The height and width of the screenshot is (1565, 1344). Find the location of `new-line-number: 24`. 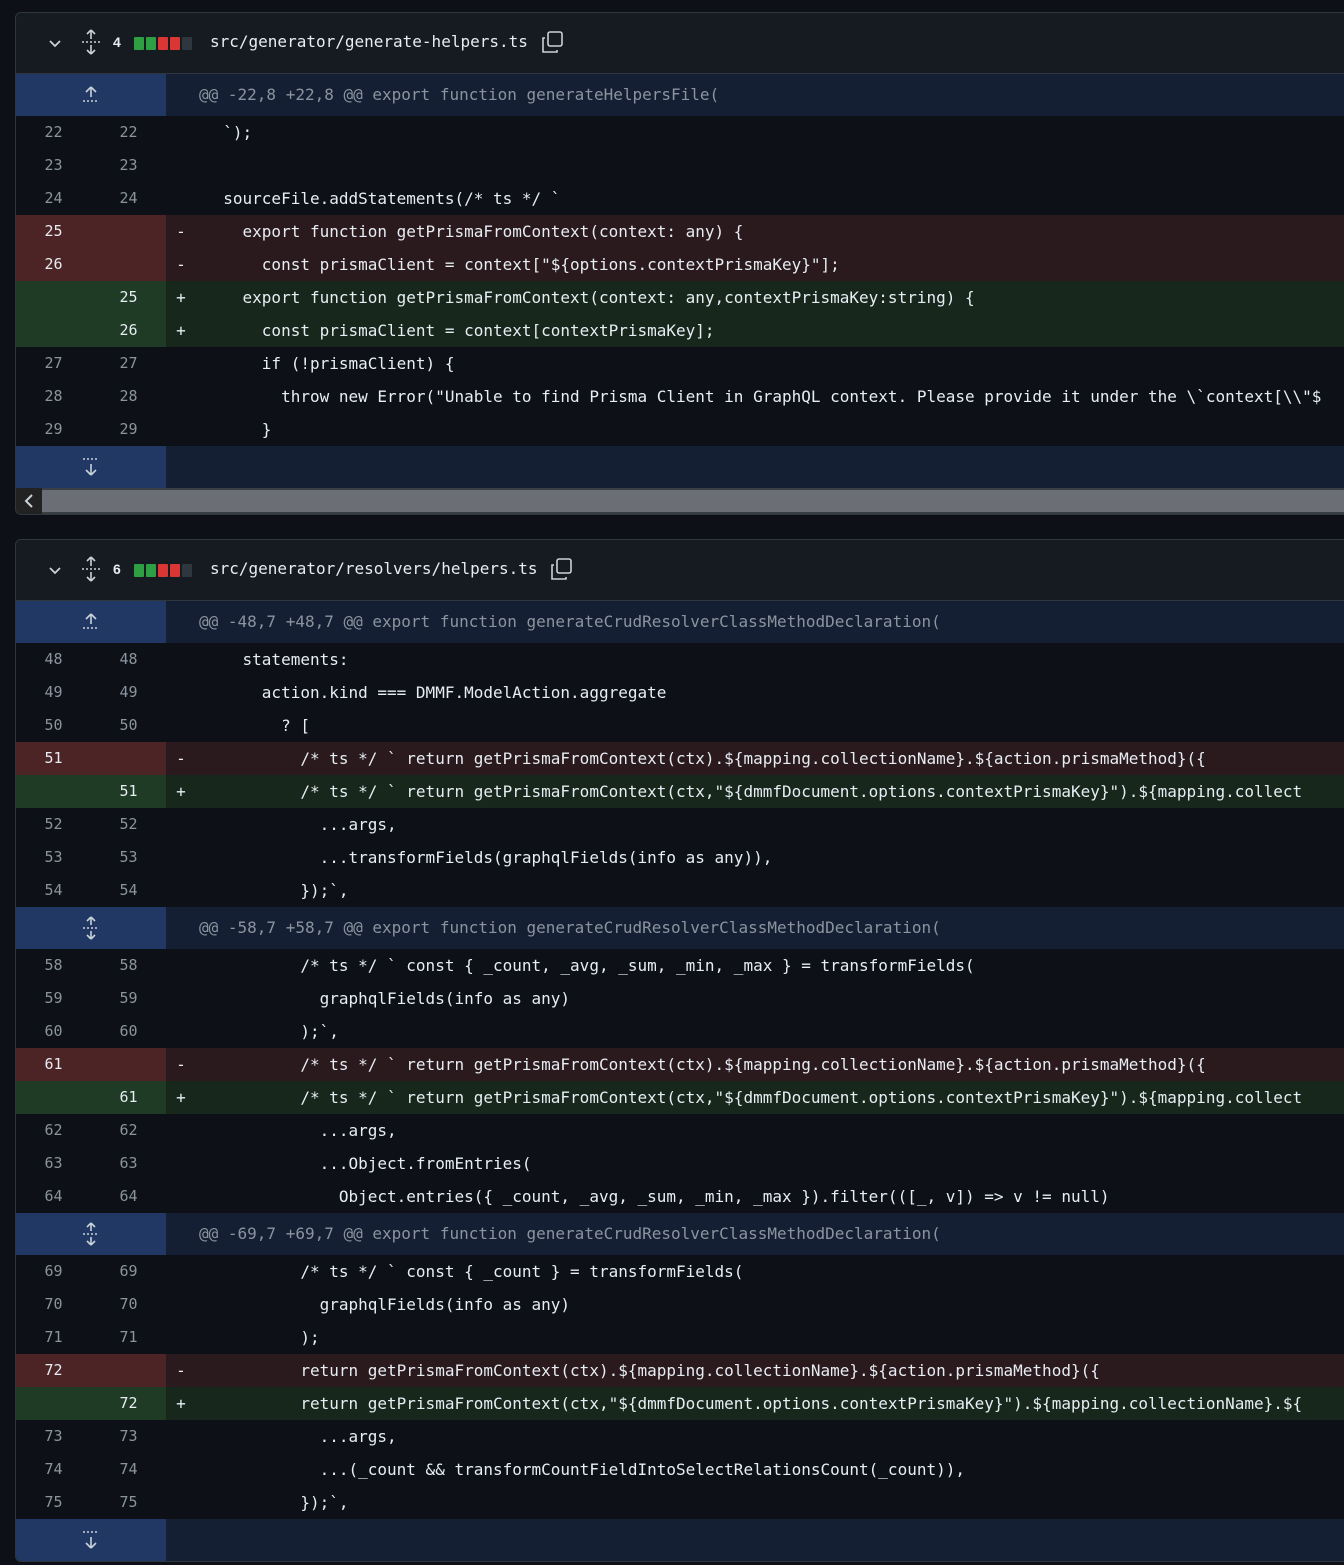

new-line-number: 24 is located at coordinates (128, 198).